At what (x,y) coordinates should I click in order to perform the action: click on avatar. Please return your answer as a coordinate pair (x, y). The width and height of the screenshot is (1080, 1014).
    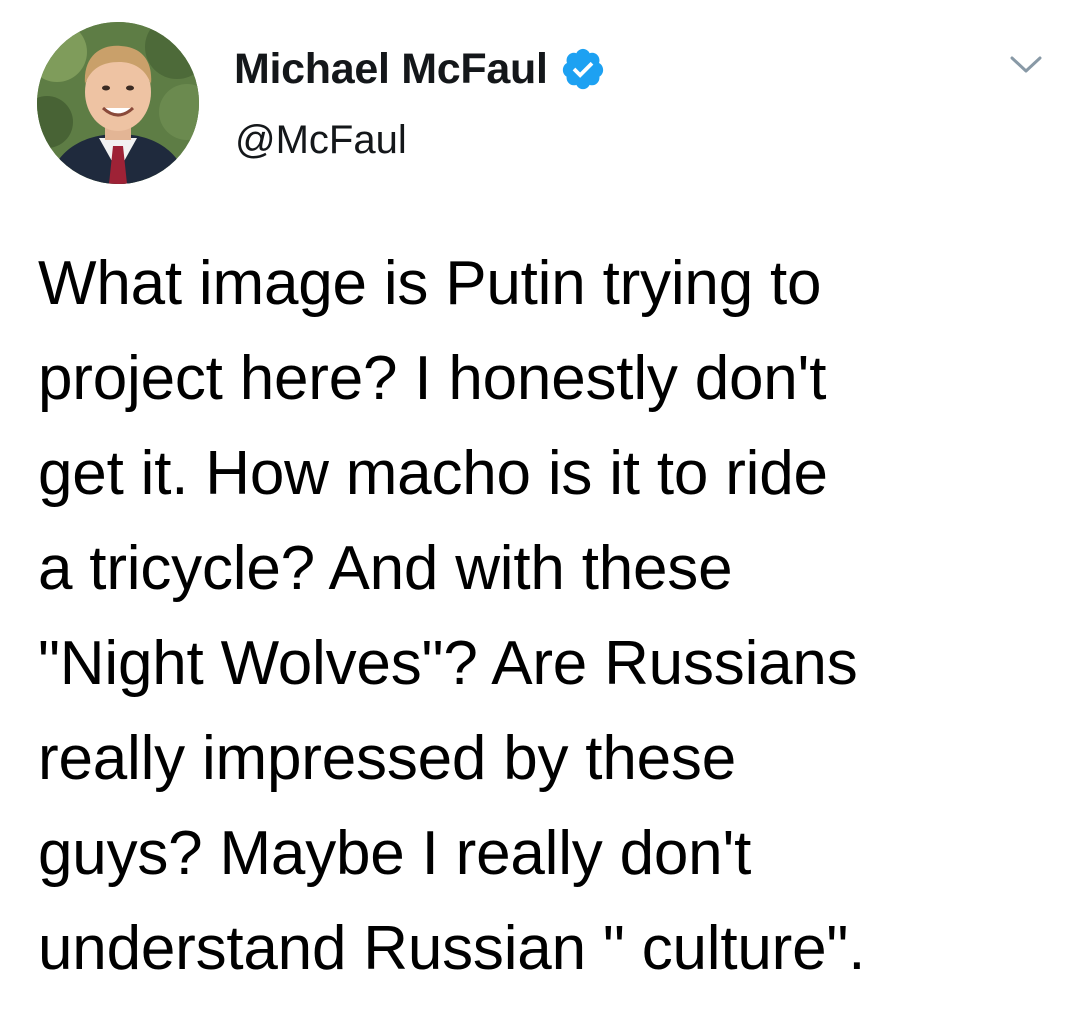
    Looking at the image, I should click on (118, 103).